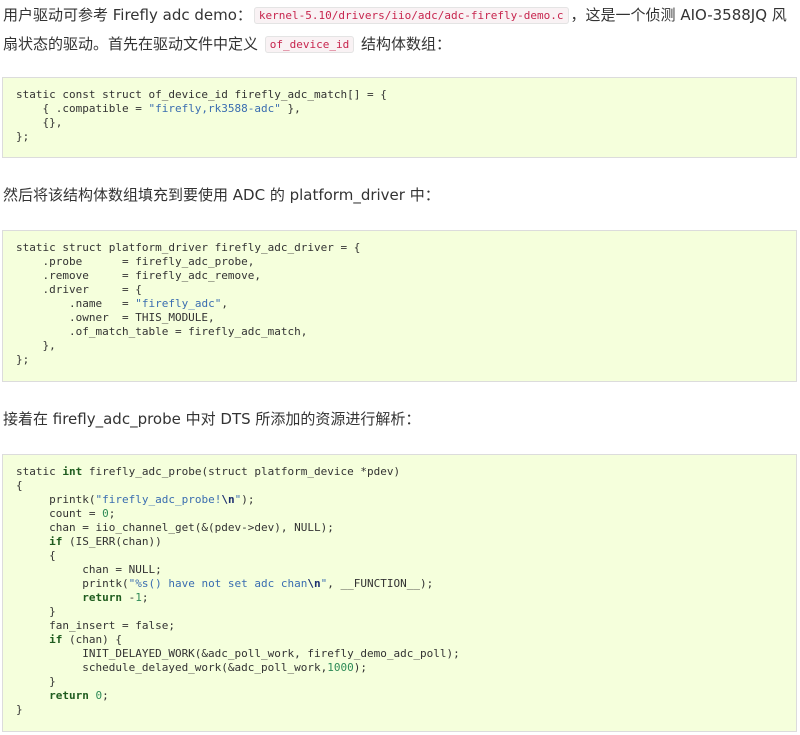 The width and height of the screenshot is (800, 735). I want to click on code-token: "firefly_adc_probe!, so click(158, 499).